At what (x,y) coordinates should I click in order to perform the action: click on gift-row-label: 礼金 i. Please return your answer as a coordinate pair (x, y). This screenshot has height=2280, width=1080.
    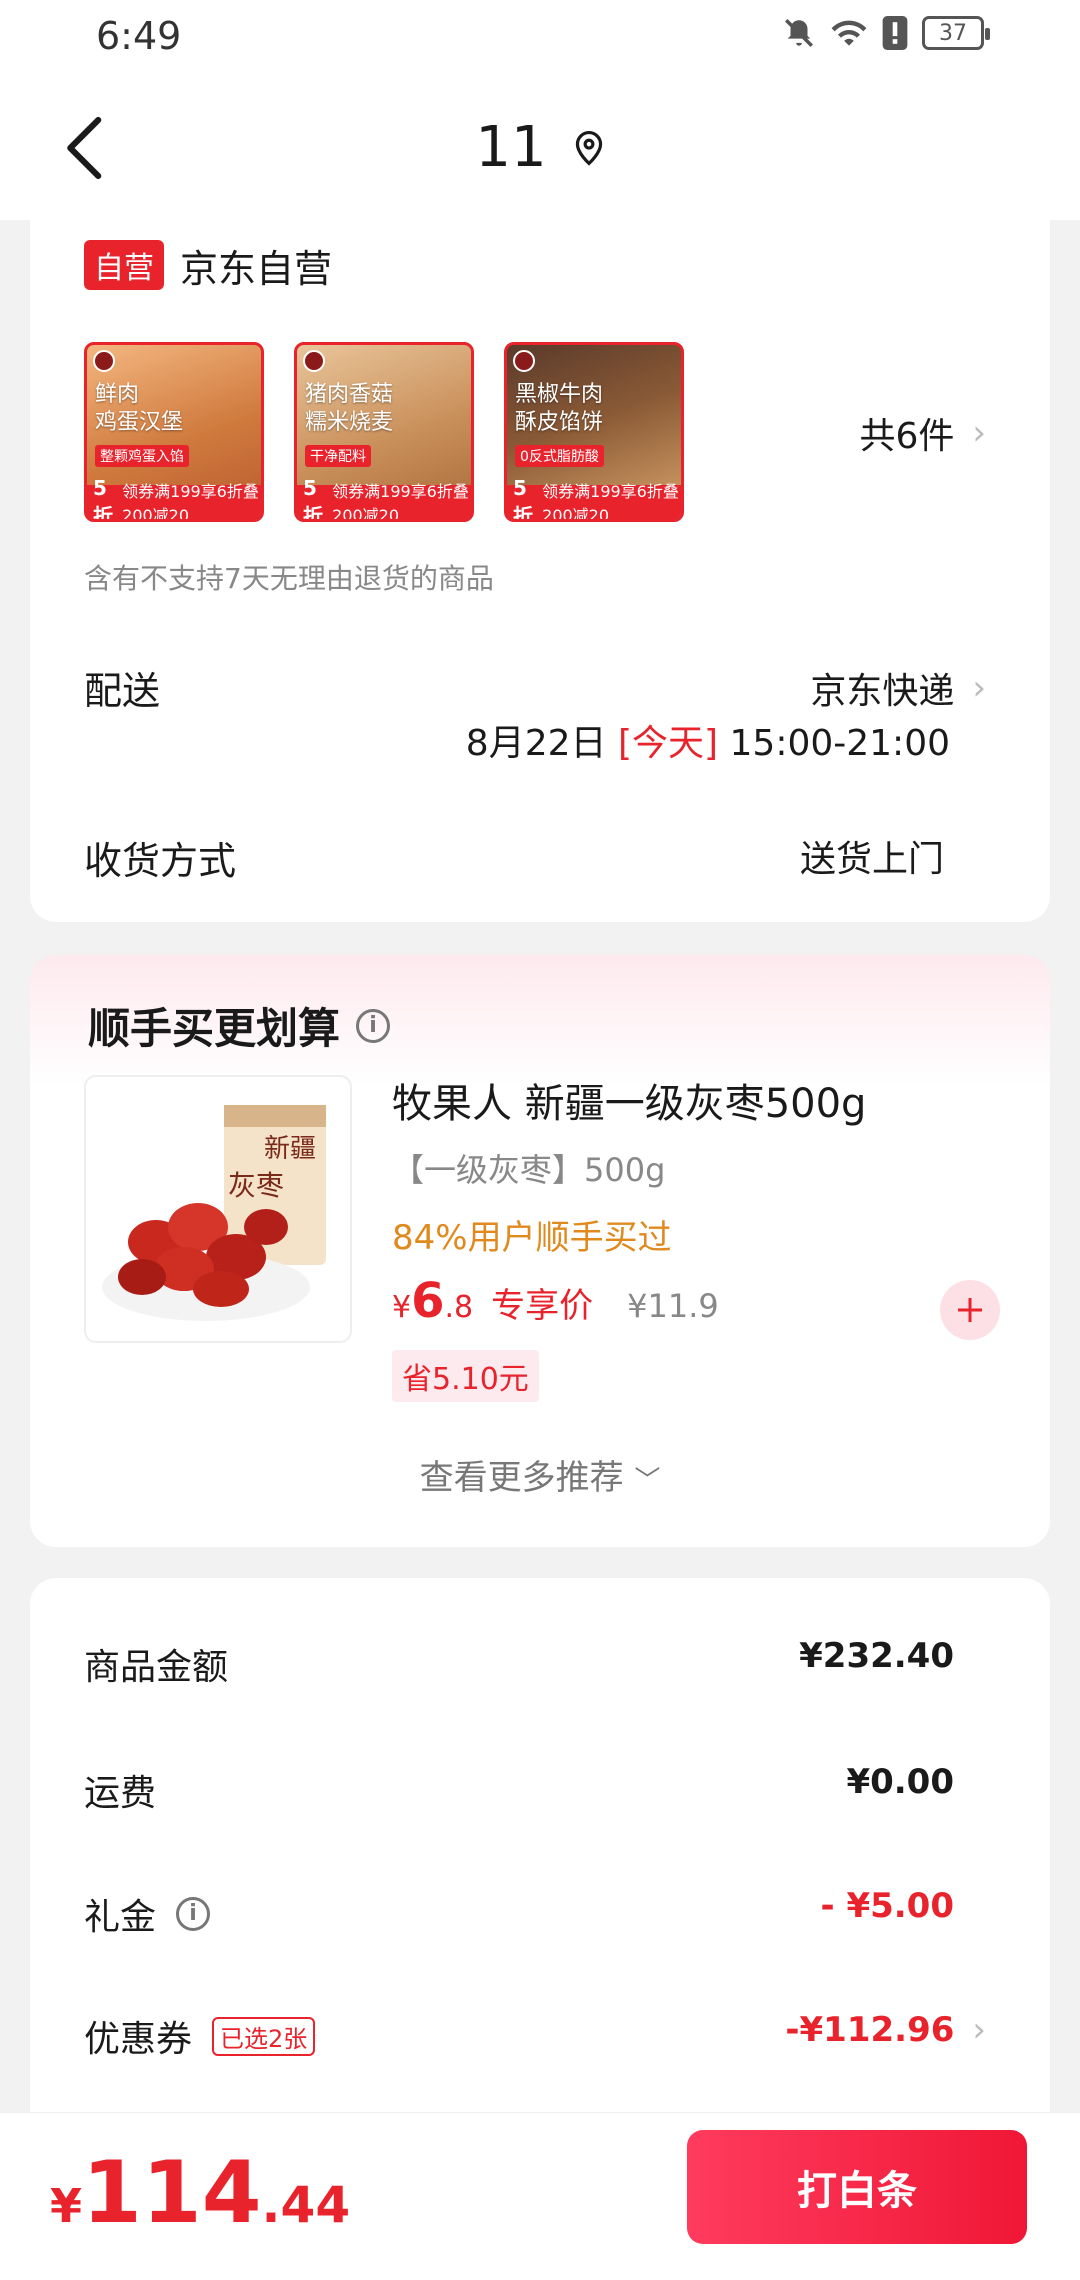
    Looking at the image, I should click on (147, 1914).